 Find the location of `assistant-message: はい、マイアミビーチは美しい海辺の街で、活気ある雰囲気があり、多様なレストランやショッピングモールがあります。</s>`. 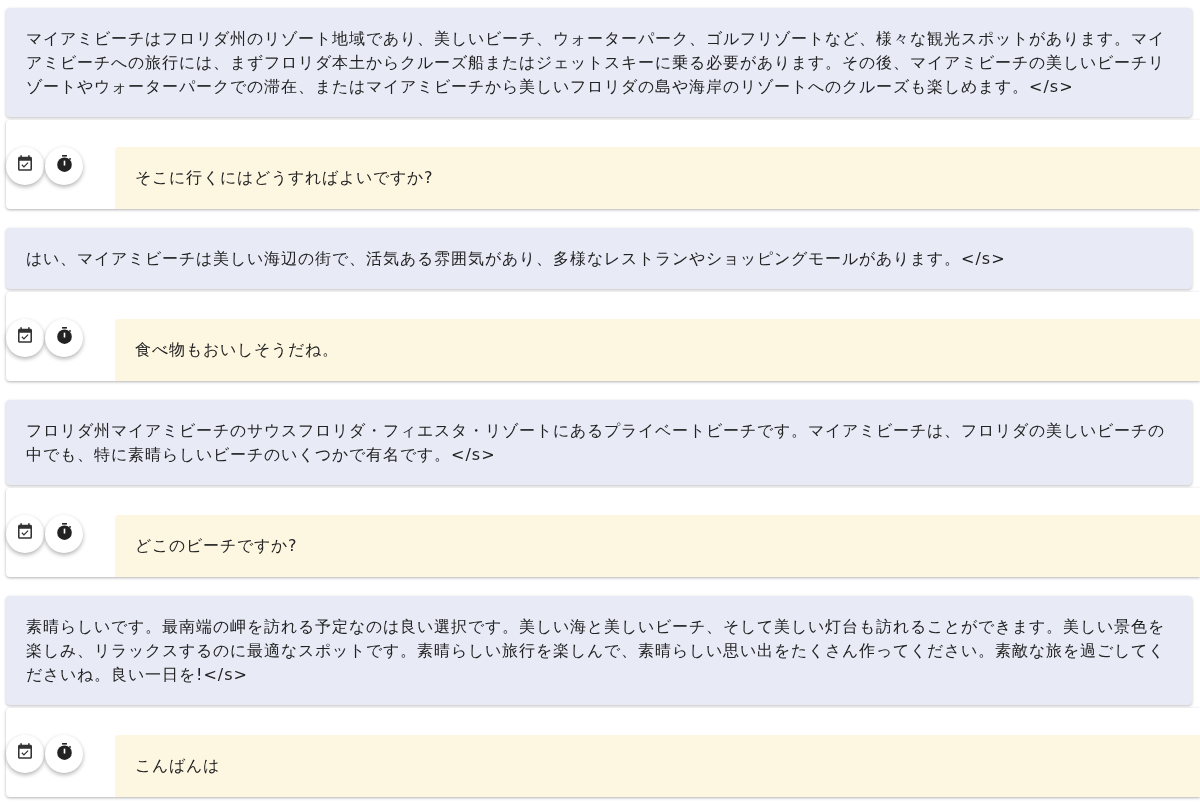

assistant-message: はい、マイアミビーチは美しい海辺の街で、活気ある雰囲気があり、多様なレストランやショッピングモールがあります。</s> is located at coordinates (599, 258).